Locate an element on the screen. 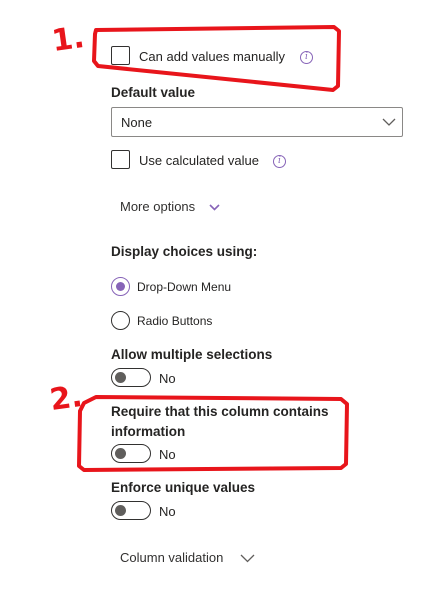 The width and height of the screenshot is (422, 595). radio-radio-buttons is located at coordinates (120, 320).